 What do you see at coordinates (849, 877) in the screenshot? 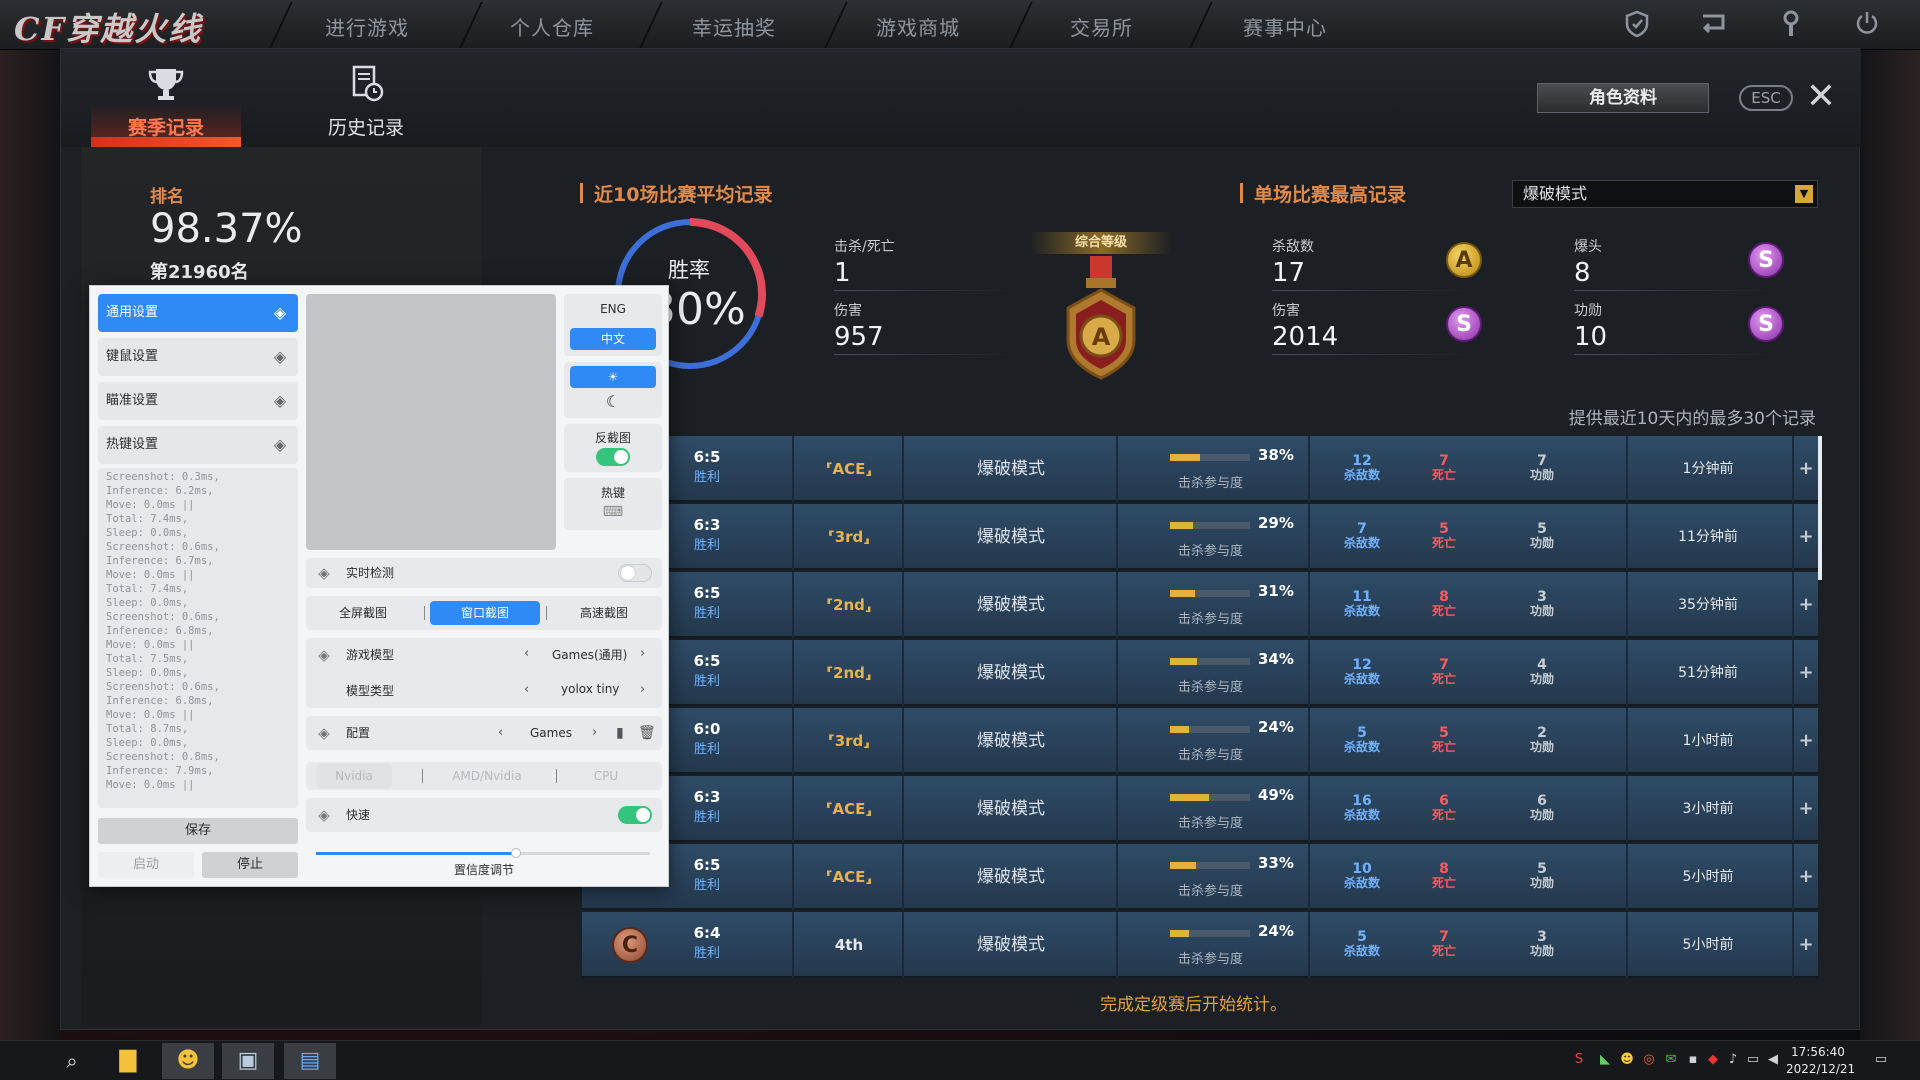
I see `match-rank-badge: ⸢ACE⸥` at bounding box center [849, 877].